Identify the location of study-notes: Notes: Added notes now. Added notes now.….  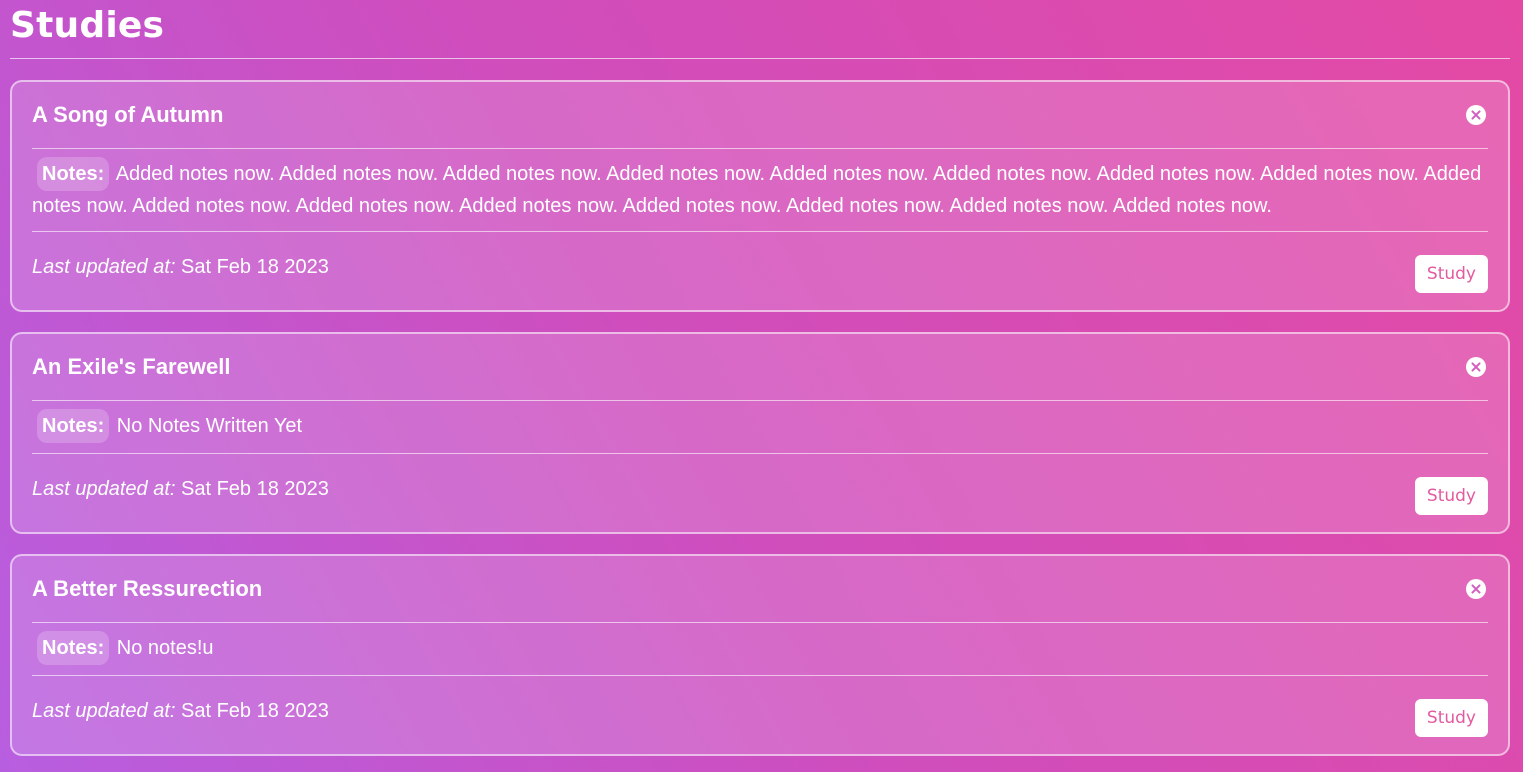
(760, 190).